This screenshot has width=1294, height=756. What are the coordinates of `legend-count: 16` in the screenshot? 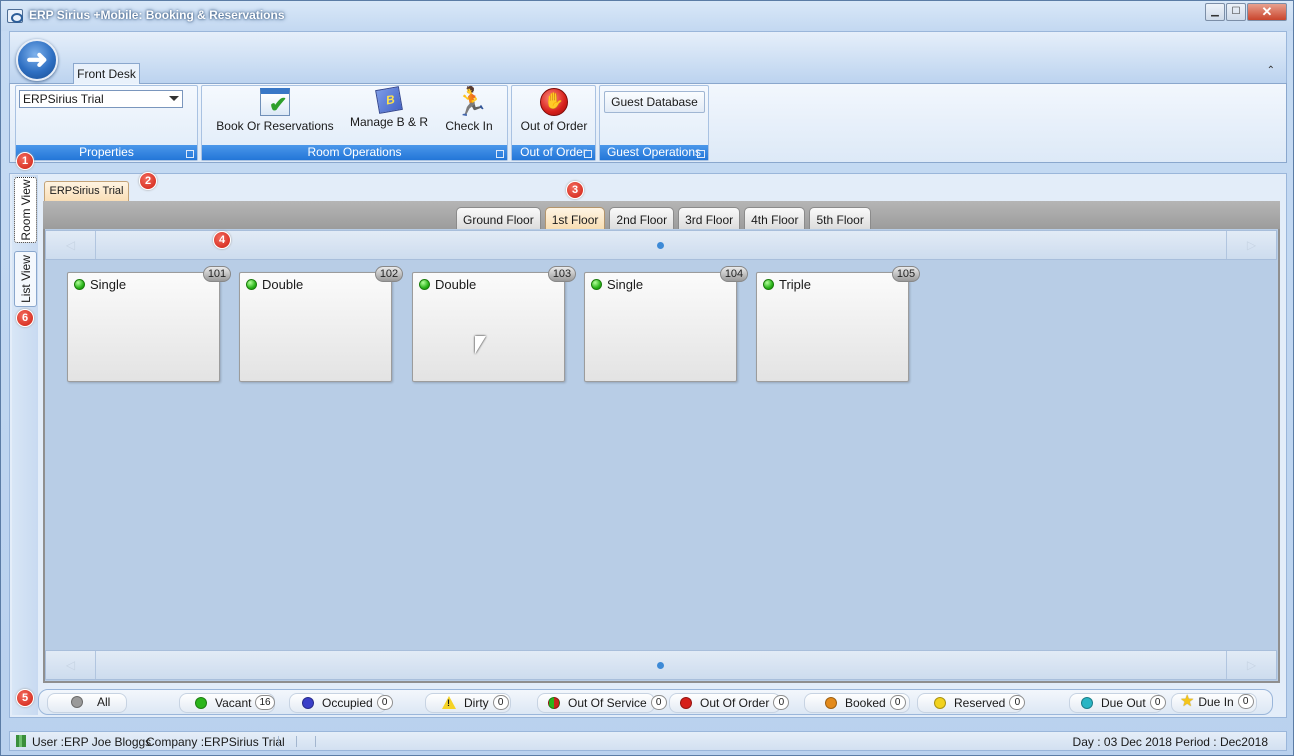 It's located at (265, 702).